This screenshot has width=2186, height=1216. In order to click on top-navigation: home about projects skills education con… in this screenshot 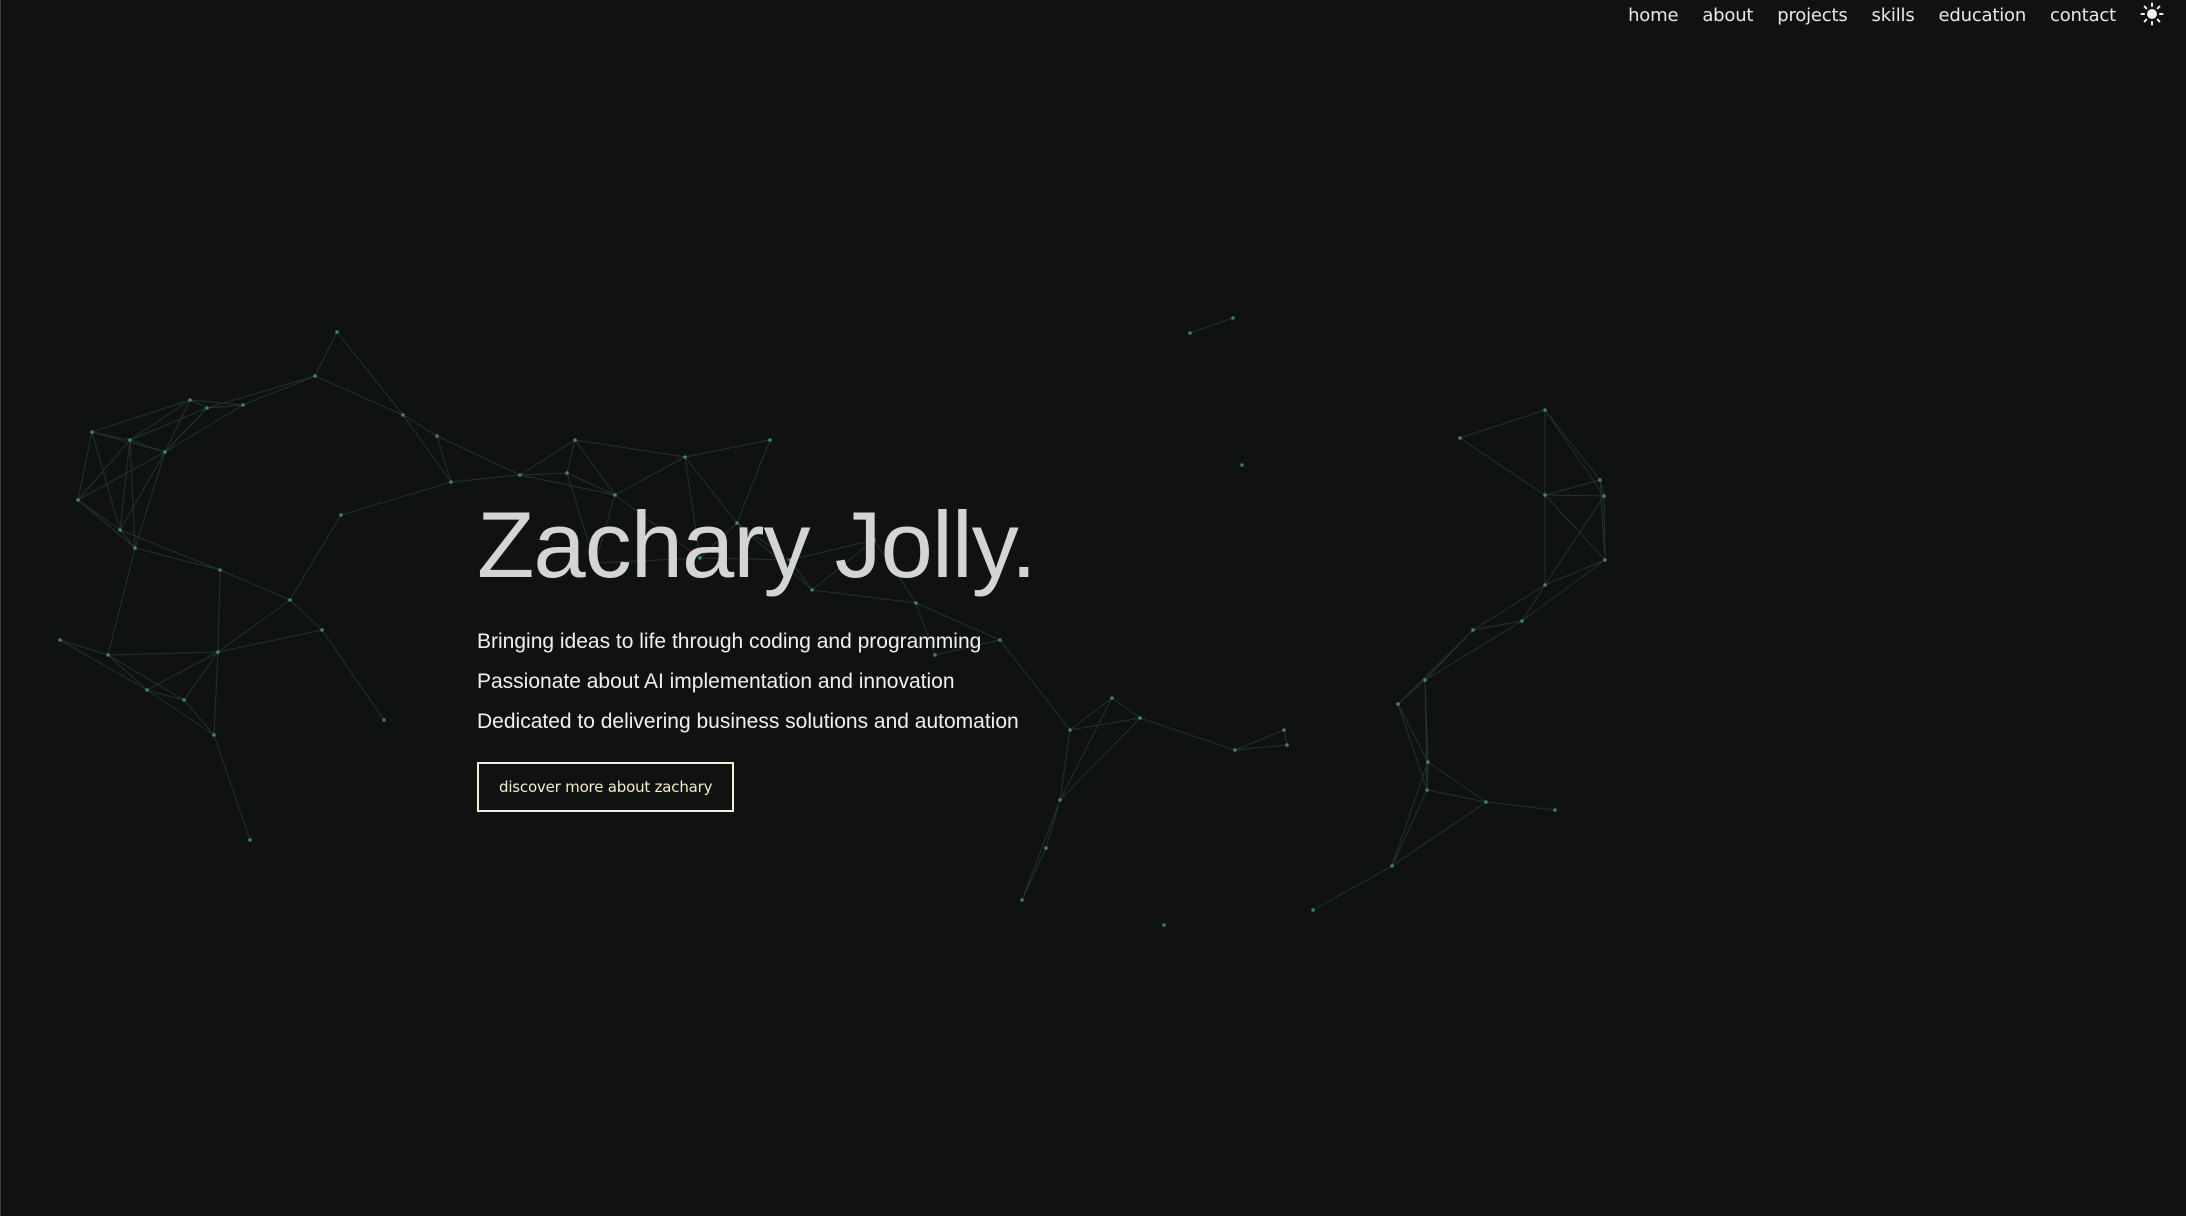, I will do `click(1872, 15)`.